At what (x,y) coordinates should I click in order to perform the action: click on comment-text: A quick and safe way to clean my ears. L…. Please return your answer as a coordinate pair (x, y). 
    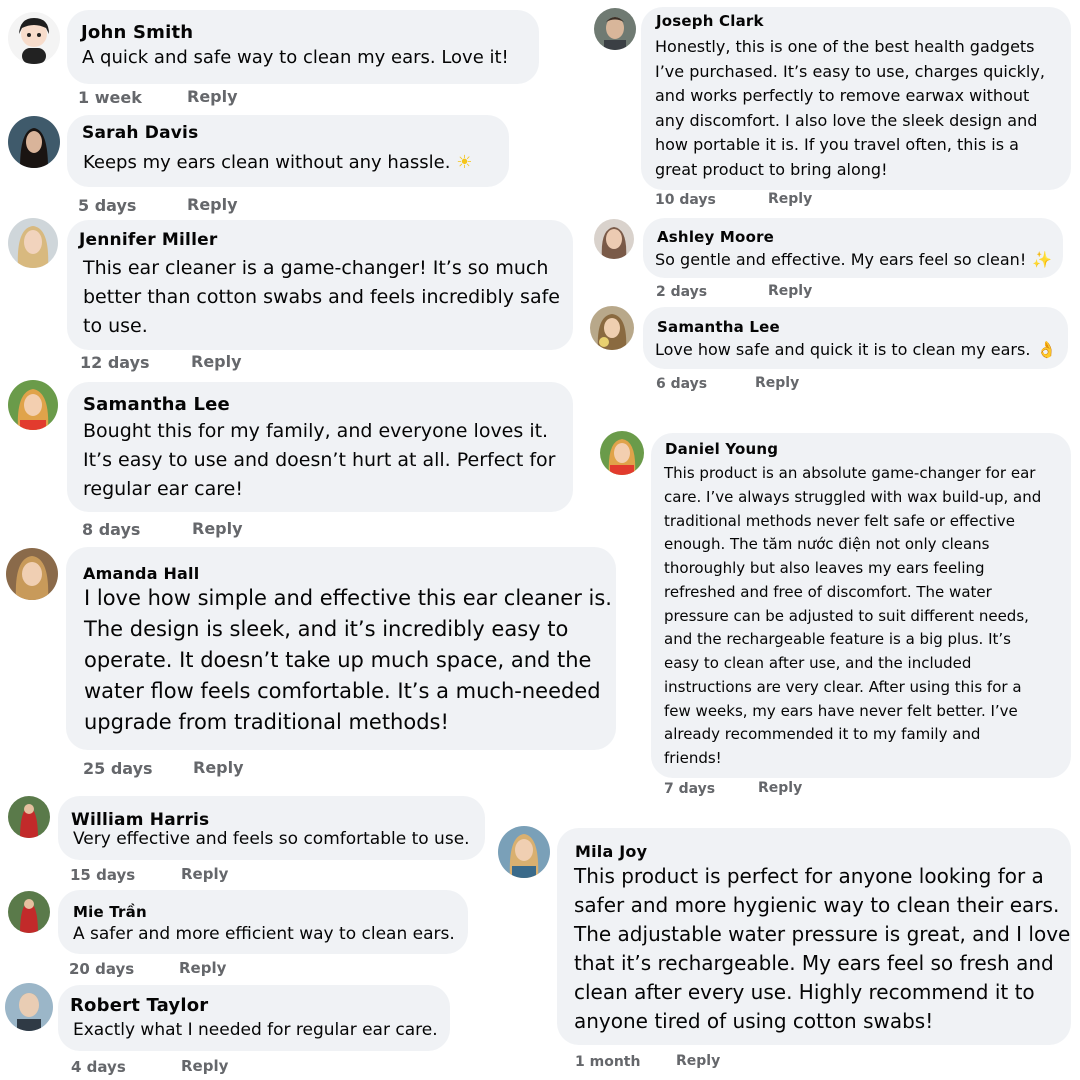
    Looking at the image, I should click on (295, 57).